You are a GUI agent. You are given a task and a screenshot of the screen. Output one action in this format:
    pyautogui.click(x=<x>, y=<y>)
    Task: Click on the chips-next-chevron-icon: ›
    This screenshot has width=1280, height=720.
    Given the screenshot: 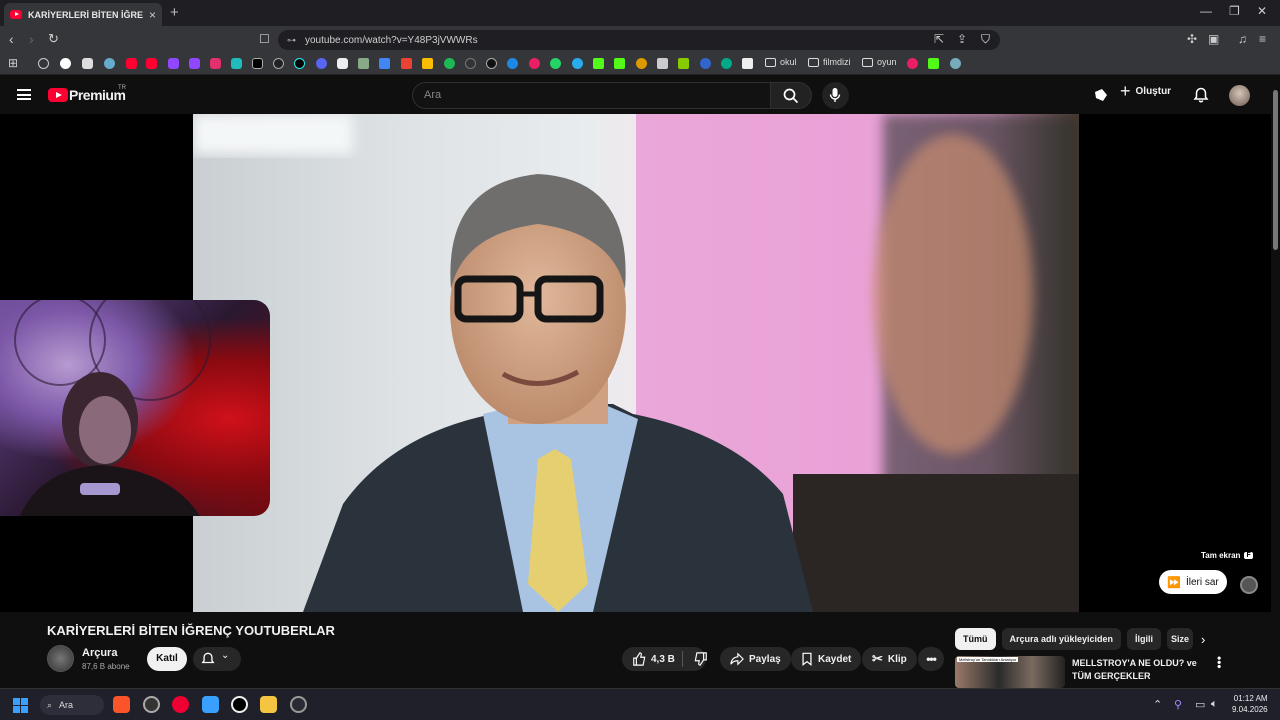 What is the action you would take?
    pyautogui.click(x=1203, y=639)
    